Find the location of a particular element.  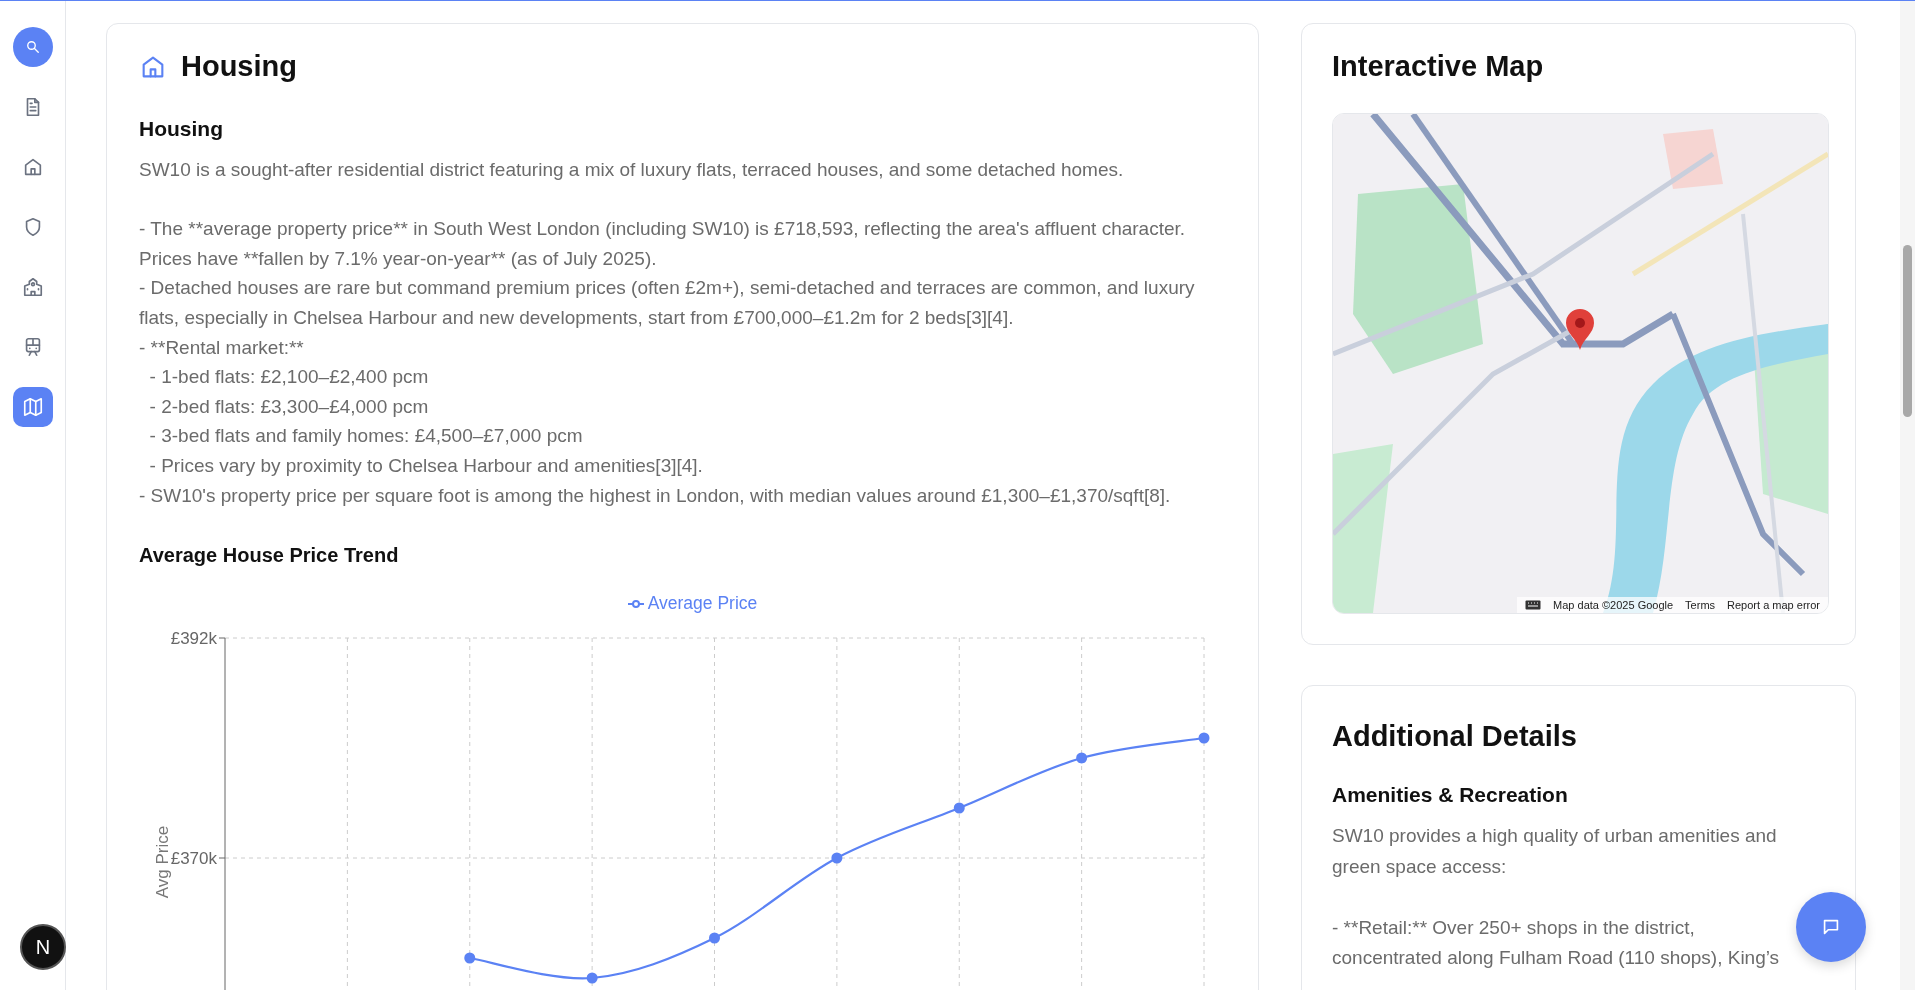

keyboard-icon is located at coordinates (1533, 605).